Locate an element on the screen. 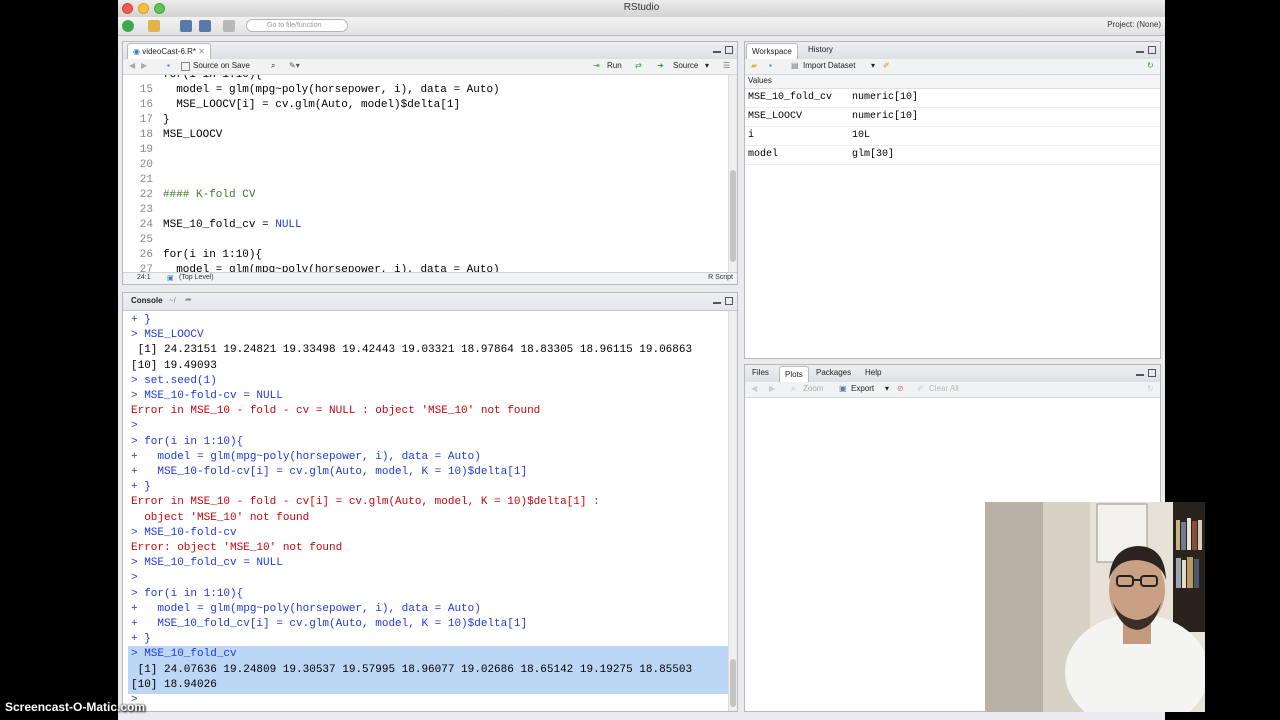 This screenshot has height=720, width=1280. code-text: MSE_LOOCV is located at coordinates (193, 135).